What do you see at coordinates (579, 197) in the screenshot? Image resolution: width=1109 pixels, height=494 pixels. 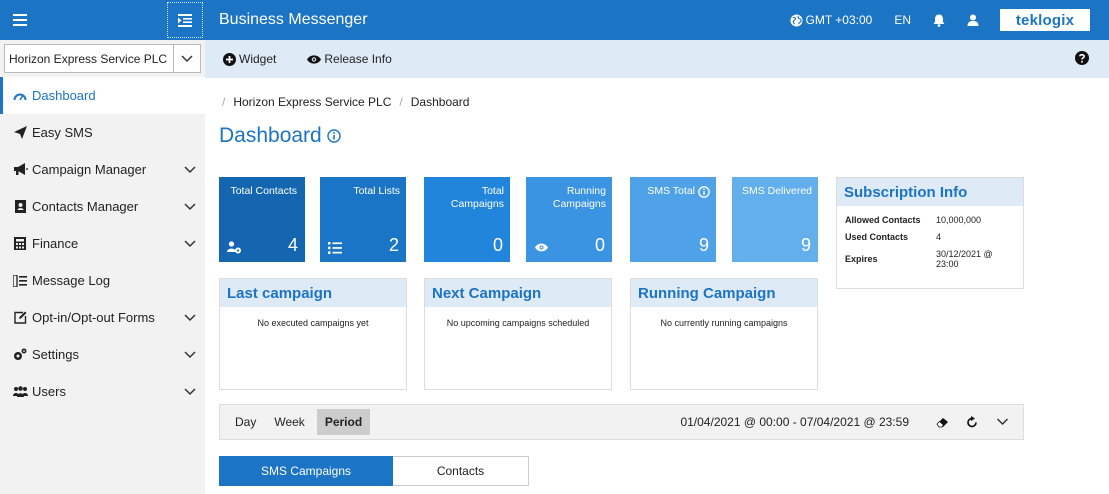 I see `stat-label: Running Campaigns` at bounding box center [579, 197].